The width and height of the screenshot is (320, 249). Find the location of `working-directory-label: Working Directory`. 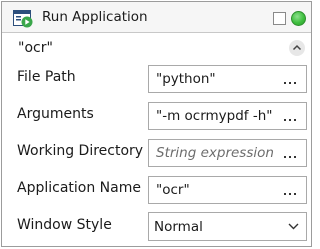

working-directory-label: Working Directory is located at coordinates (80, 151).